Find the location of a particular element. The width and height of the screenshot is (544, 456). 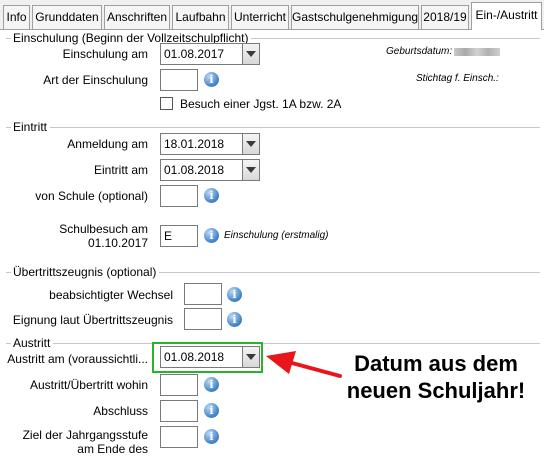

group-title-austritt: Austritt is located at coordinates (32, 343).